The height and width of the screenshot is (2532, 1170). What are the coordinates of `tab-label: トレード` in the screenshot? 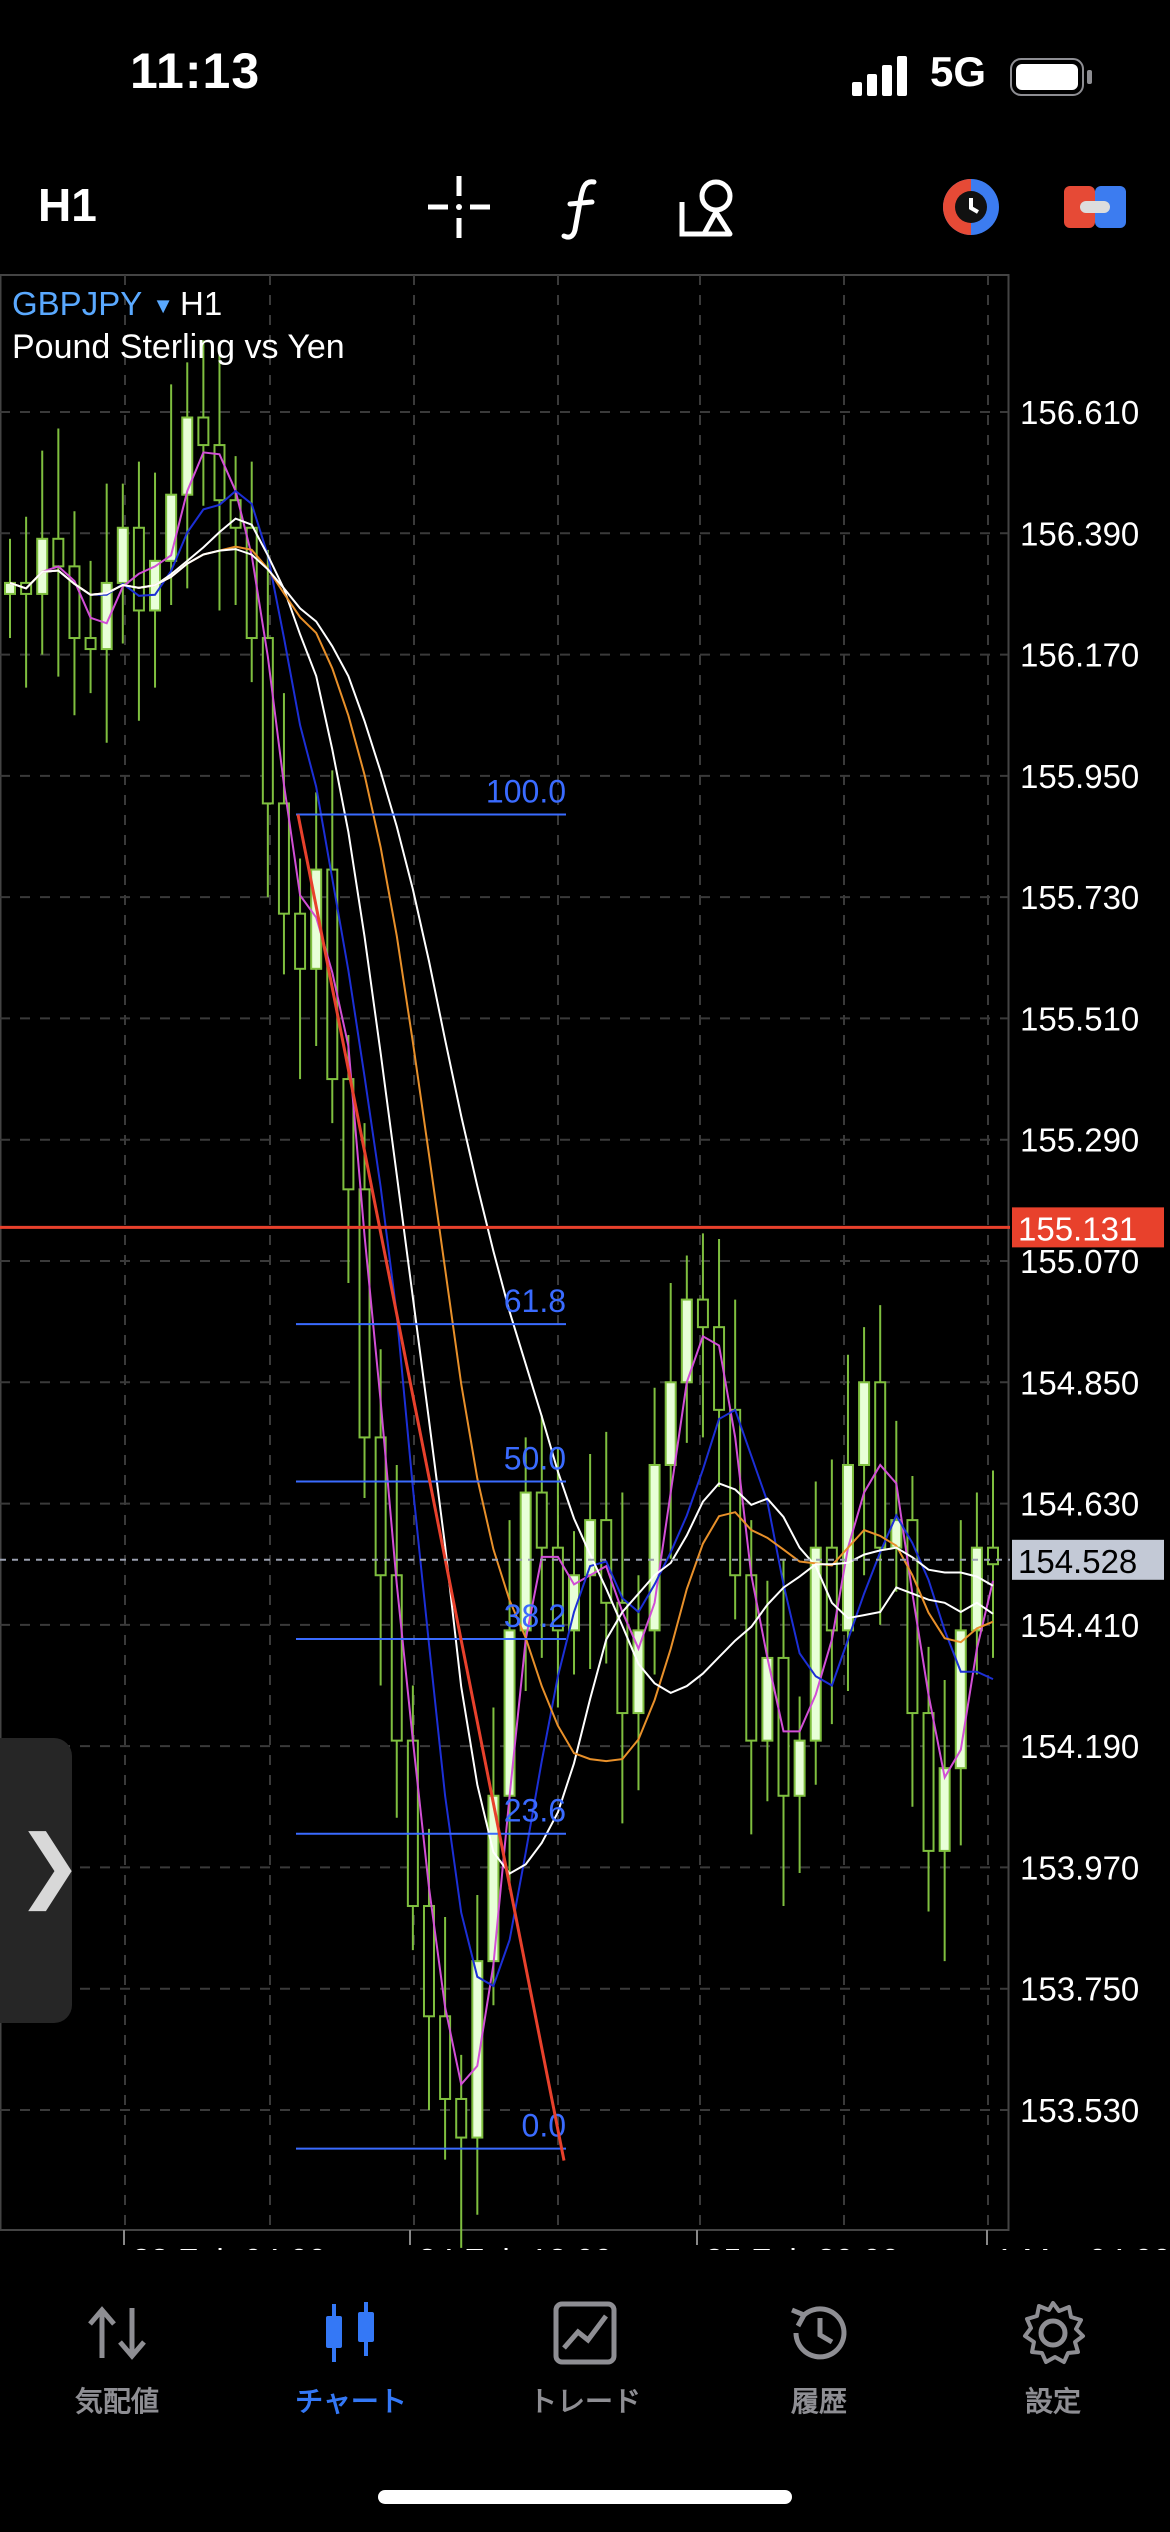 It's located at (584, 2401).